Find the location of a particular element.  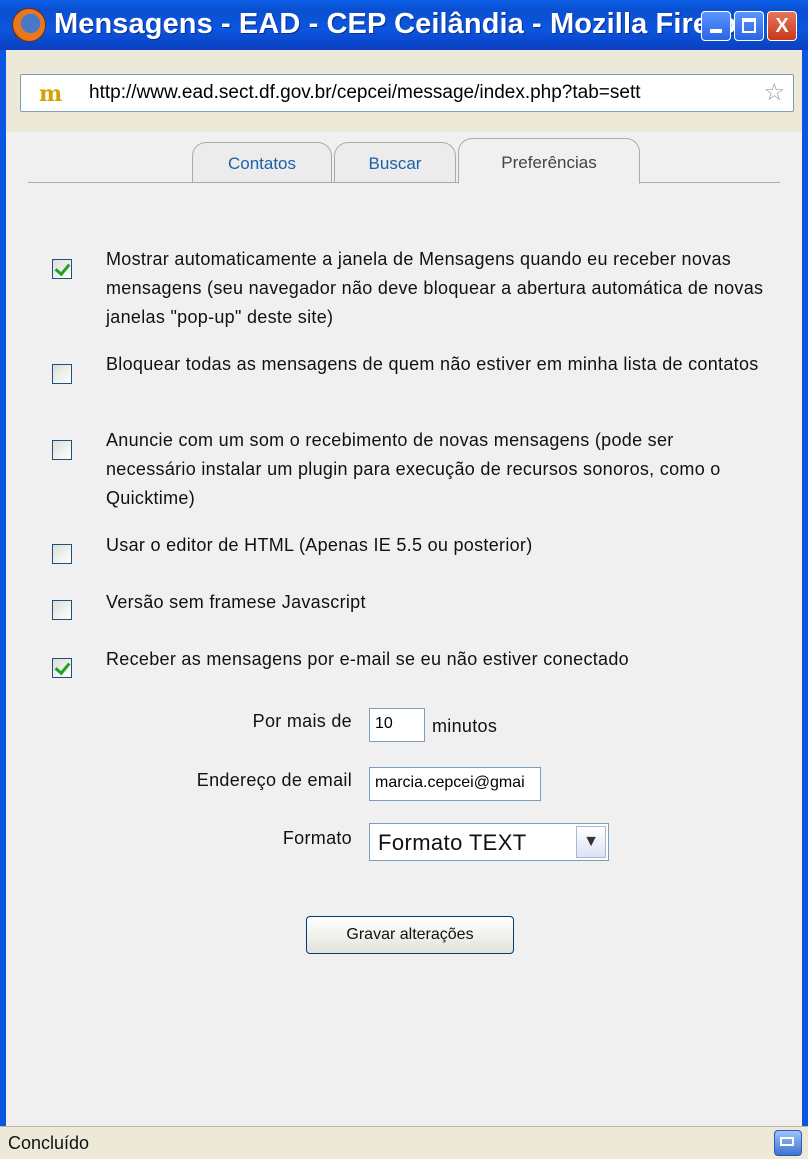

tab-contatos: Contatos is located at coordinates (262, 162).